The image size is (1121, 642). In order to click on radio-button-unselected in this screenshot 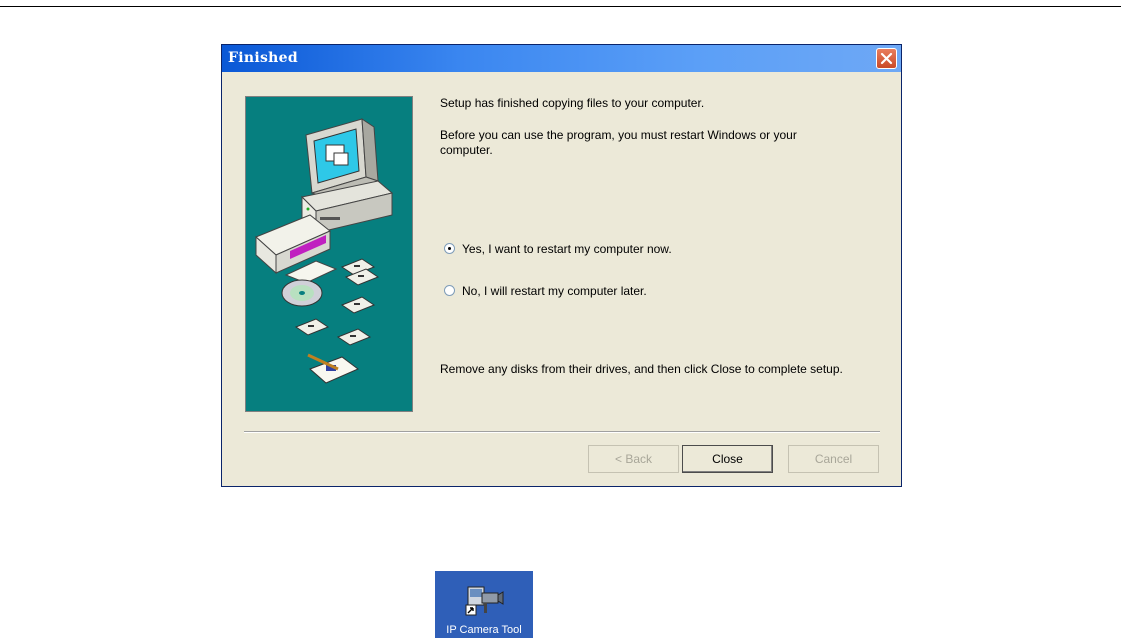, I will do `click(449, 290)`.